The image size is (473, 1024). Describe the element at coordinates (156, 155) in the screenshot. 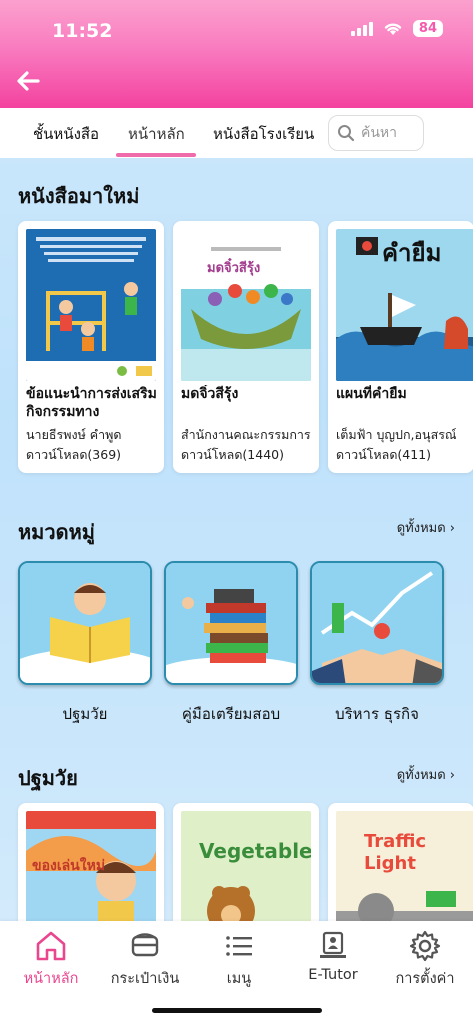

I see `active-tab-indicator` at that location.